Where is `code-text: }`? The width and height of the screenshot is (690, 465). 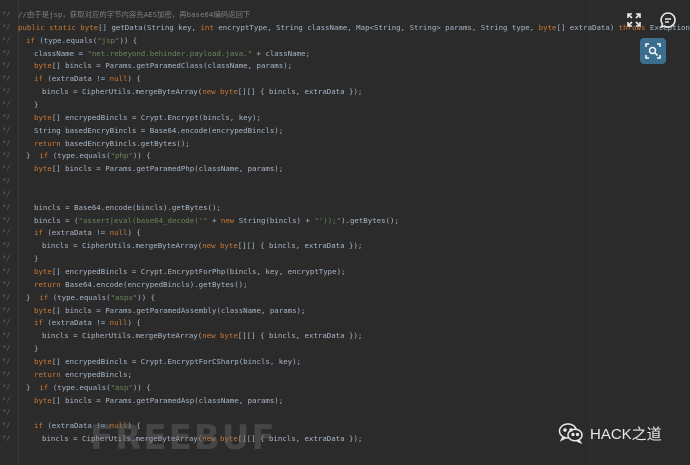
code-text: } is located at coordinates (36, 258).